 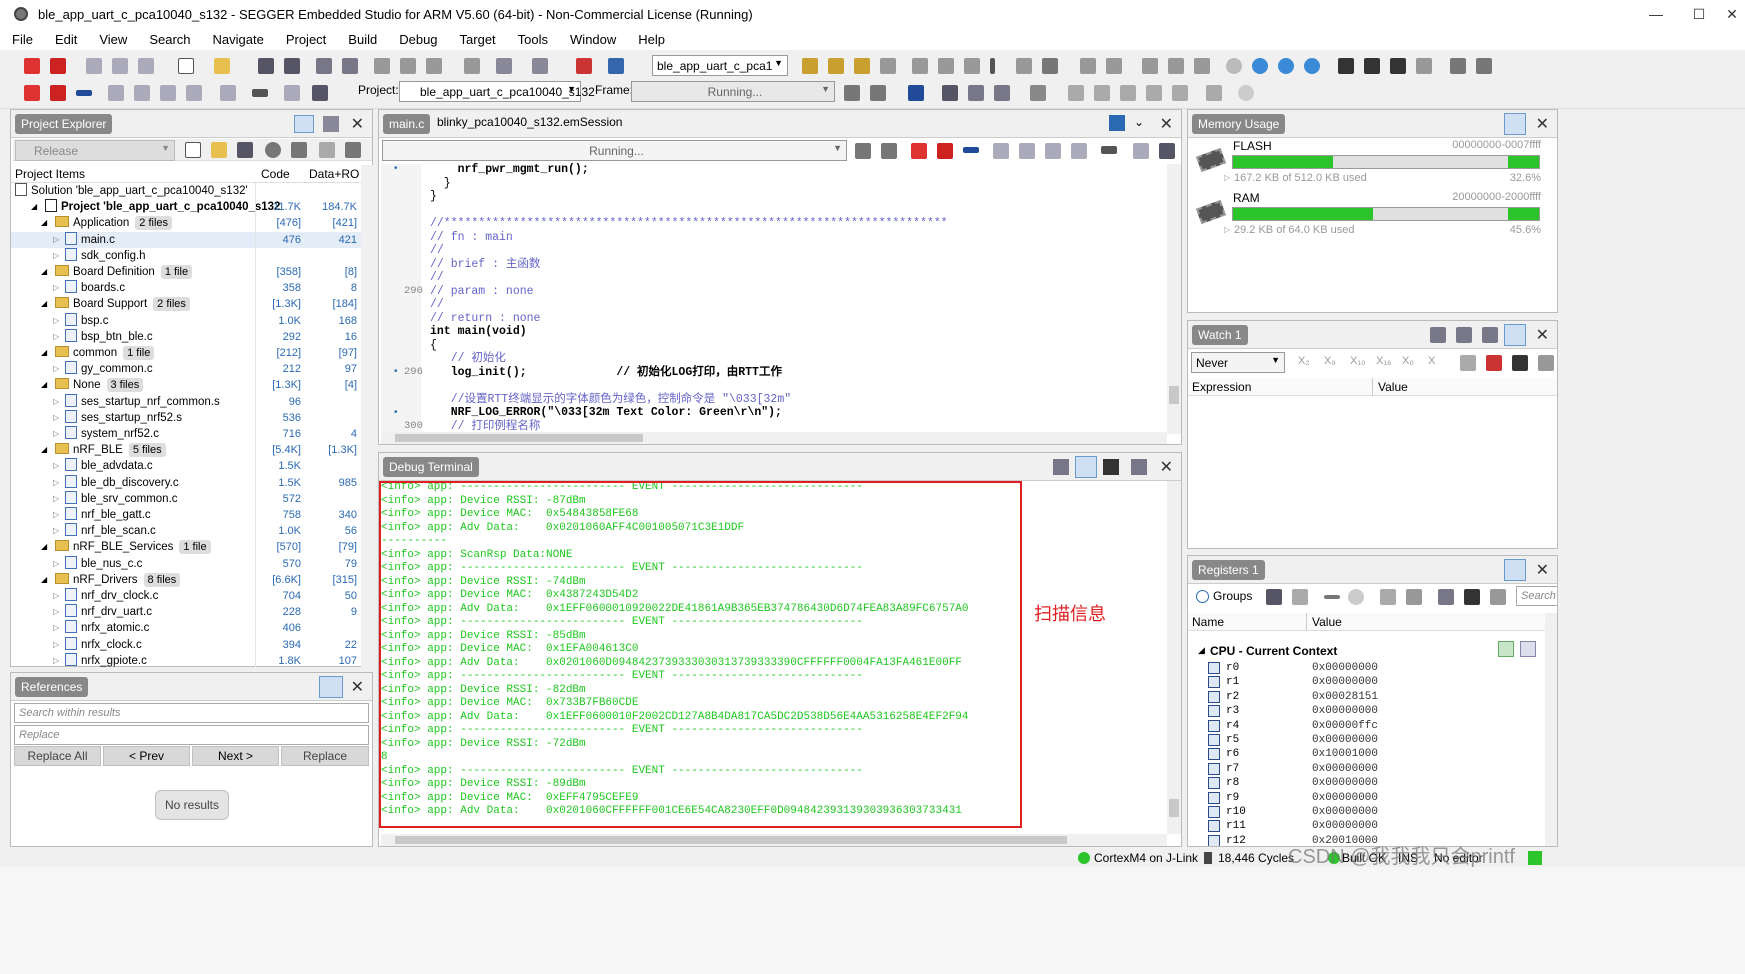 I want to click on globals-icon, so click(x=1128, y=93).